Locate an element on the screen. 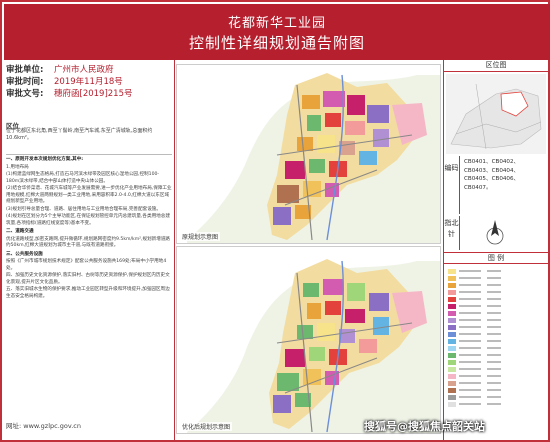 Image resolution: width=550 pixels, height=442 pixels. location-map is located at coordinates (496, 114).